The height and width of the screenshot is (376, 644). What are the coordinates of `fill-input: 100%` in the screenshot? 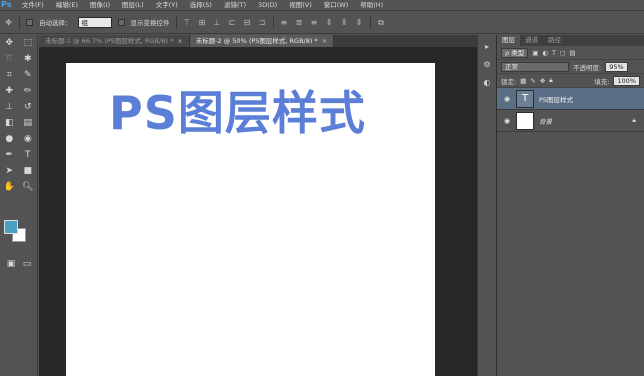 It's located at (626, 80).